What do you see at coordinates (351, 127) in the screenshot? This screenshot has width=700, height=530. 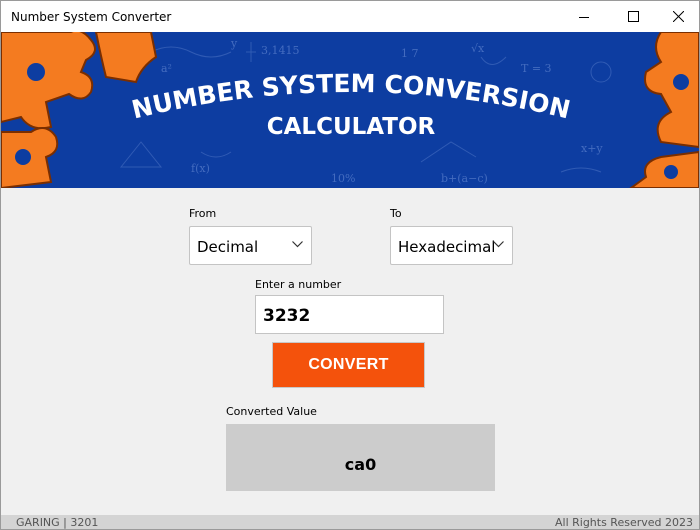 I see `banner-title-line2: CALCULATOR` at bounding box center [351, 127].